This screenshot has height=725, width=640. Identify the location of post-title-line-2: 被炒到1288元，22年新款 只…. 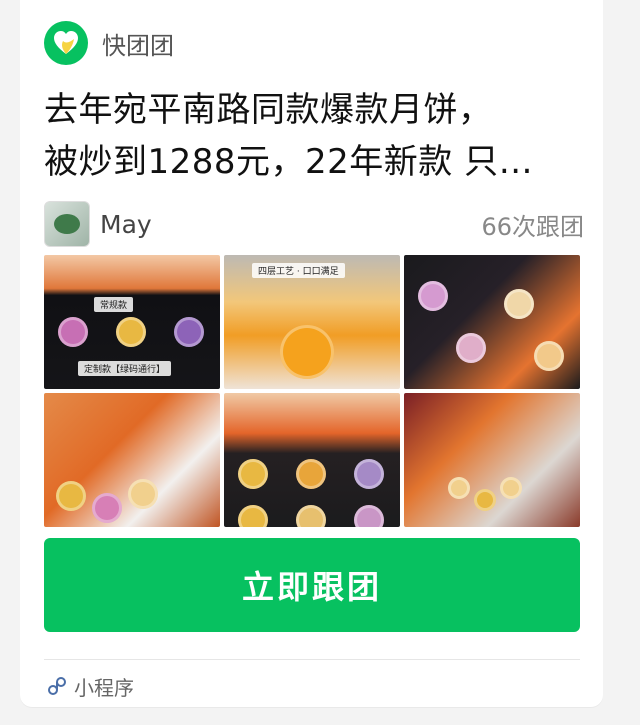
(289, 162).